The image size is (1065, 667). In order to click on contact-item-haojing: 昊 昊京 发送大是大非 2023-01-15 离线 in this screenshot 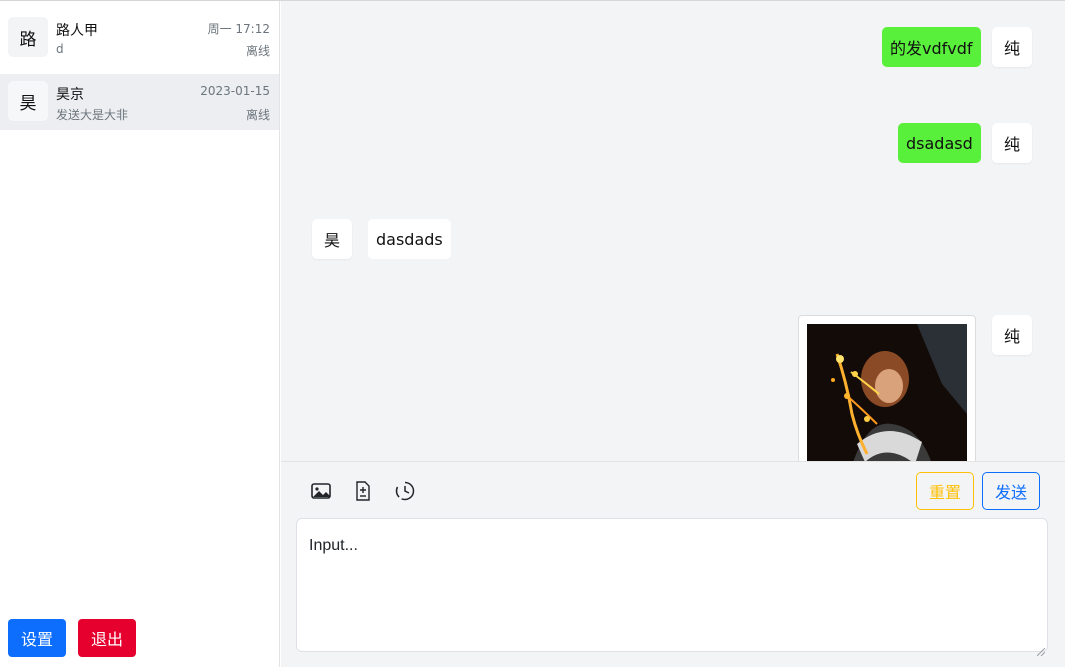, I will do `click(139, 102)`.